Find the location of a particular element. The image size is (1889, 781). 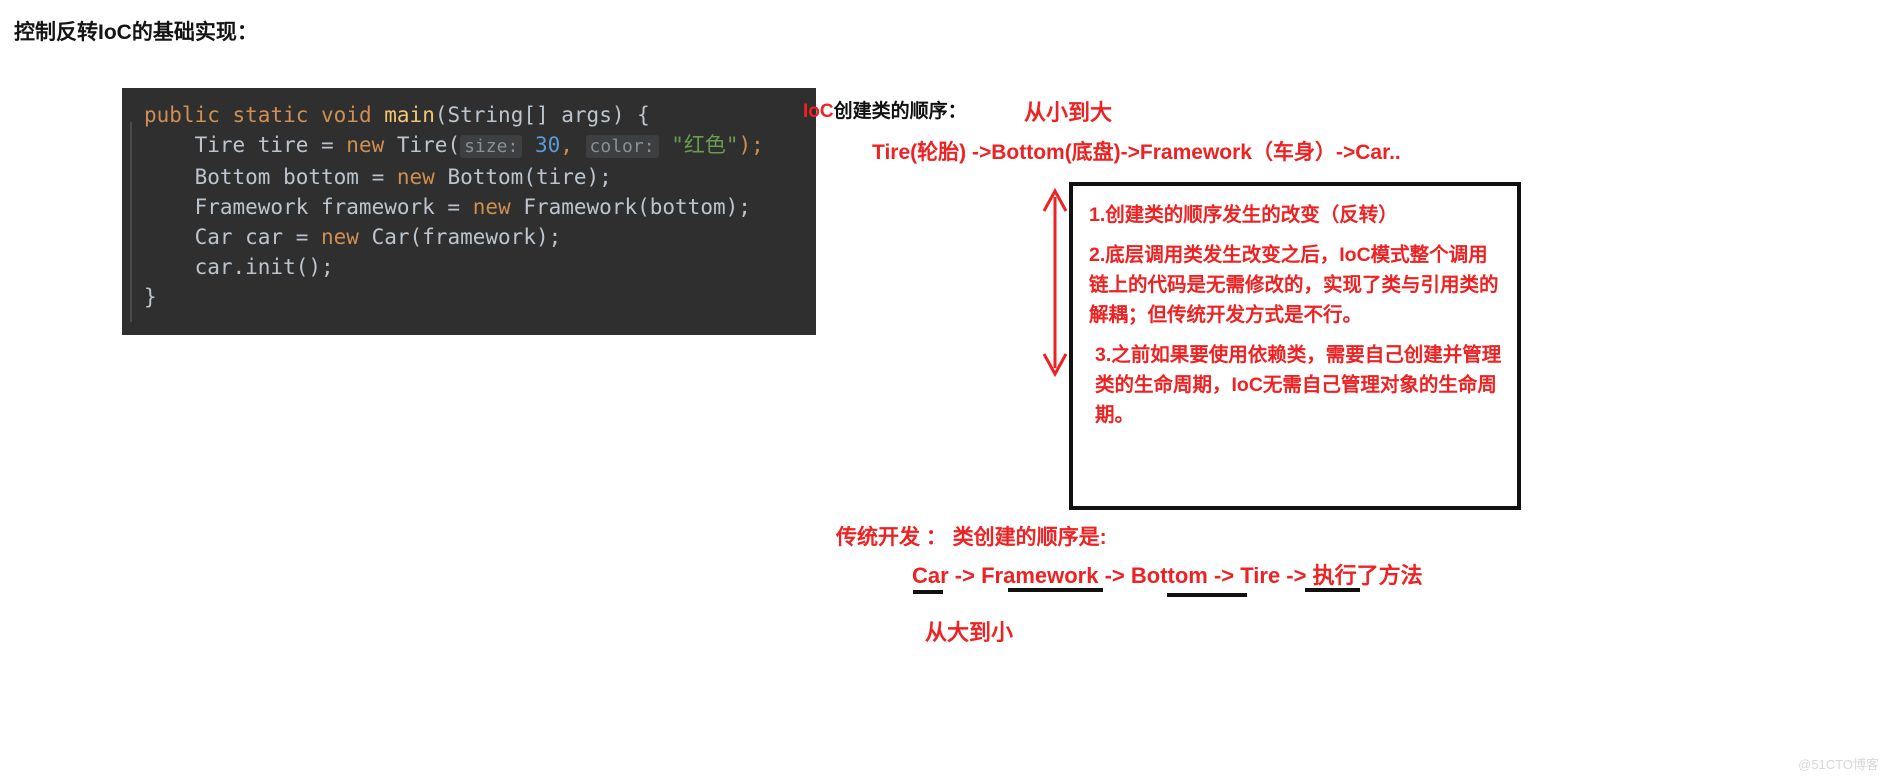

underline-tire is located at coordinates (1332, 590).